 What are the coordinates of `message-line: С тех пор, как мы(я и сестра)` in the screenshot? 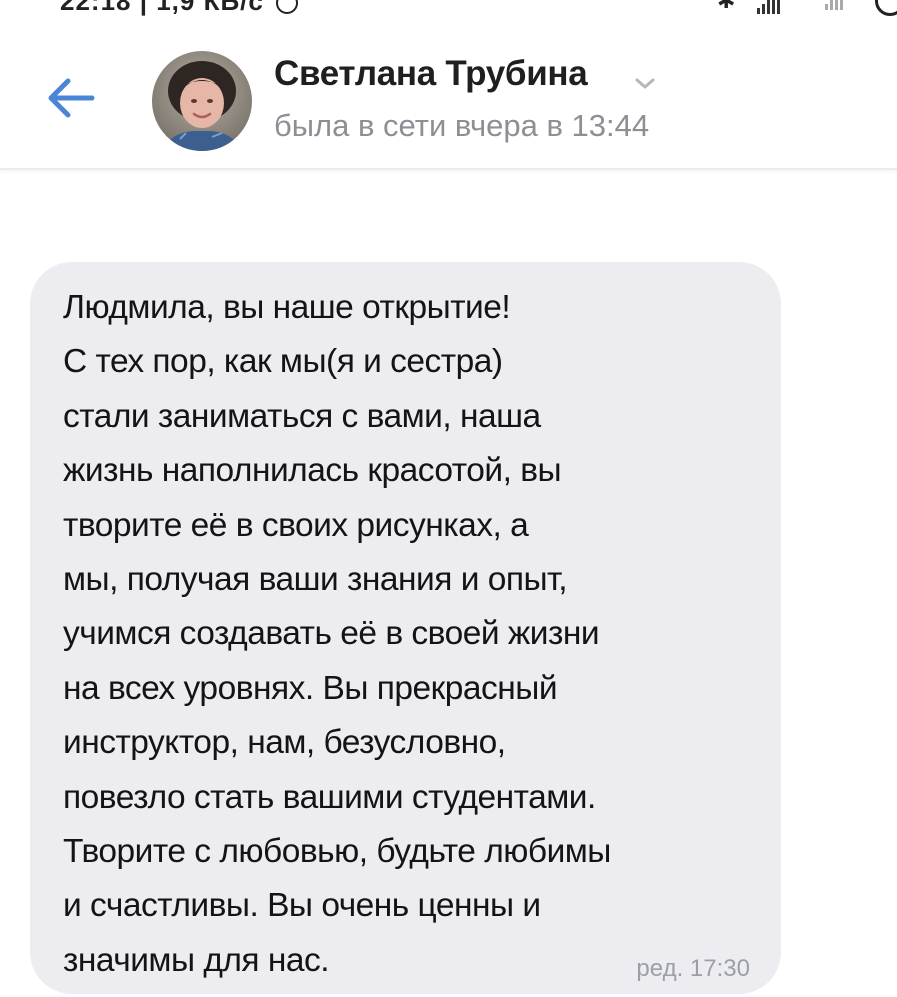 It's located at (283, 362).